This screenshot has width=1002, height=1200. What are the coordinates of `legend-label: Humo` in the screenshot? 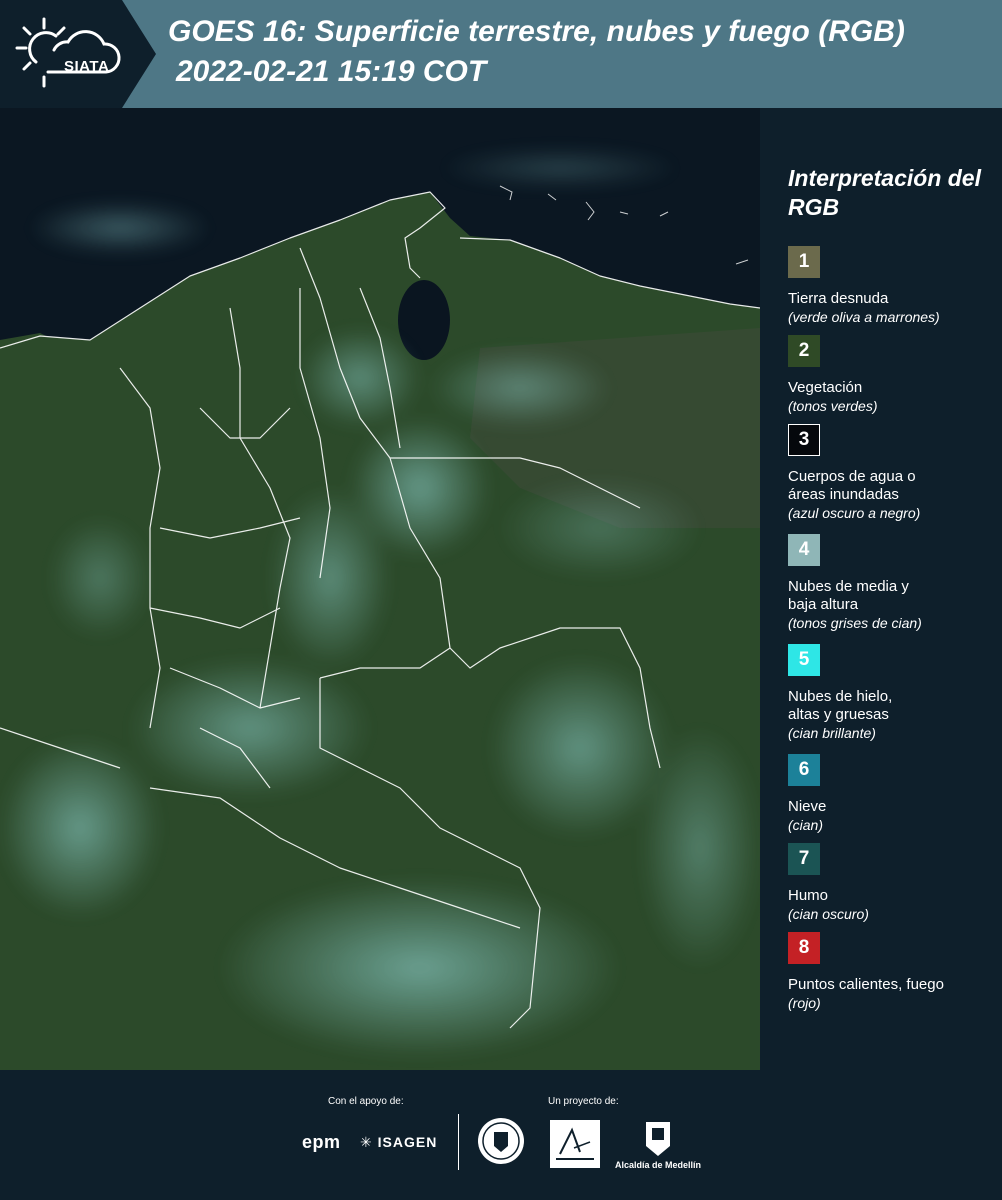 It's located at (808, 895).